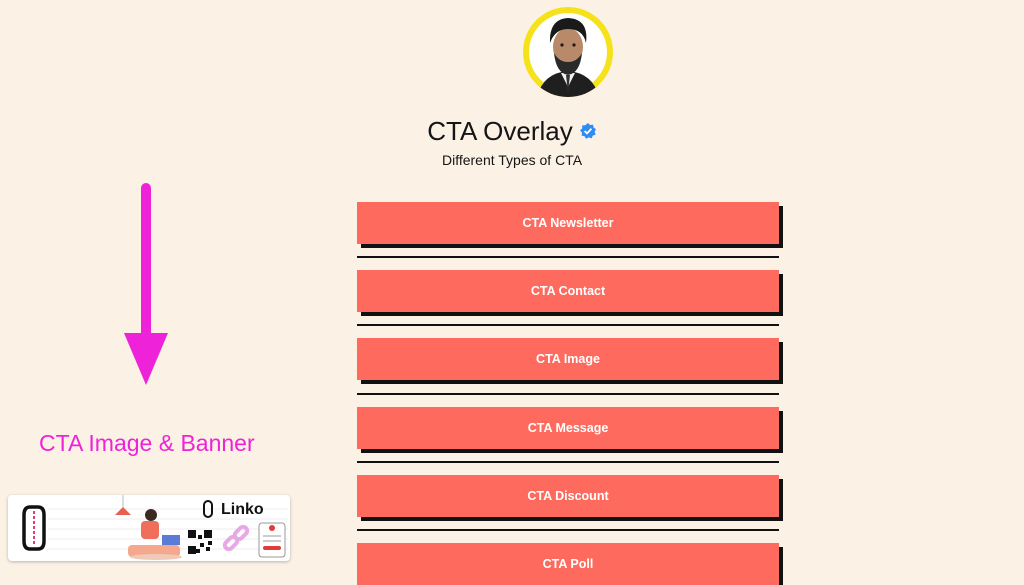  Describe the element at coordinates (568, 55) in the screenshot. I see `avatar-photo` at that location.